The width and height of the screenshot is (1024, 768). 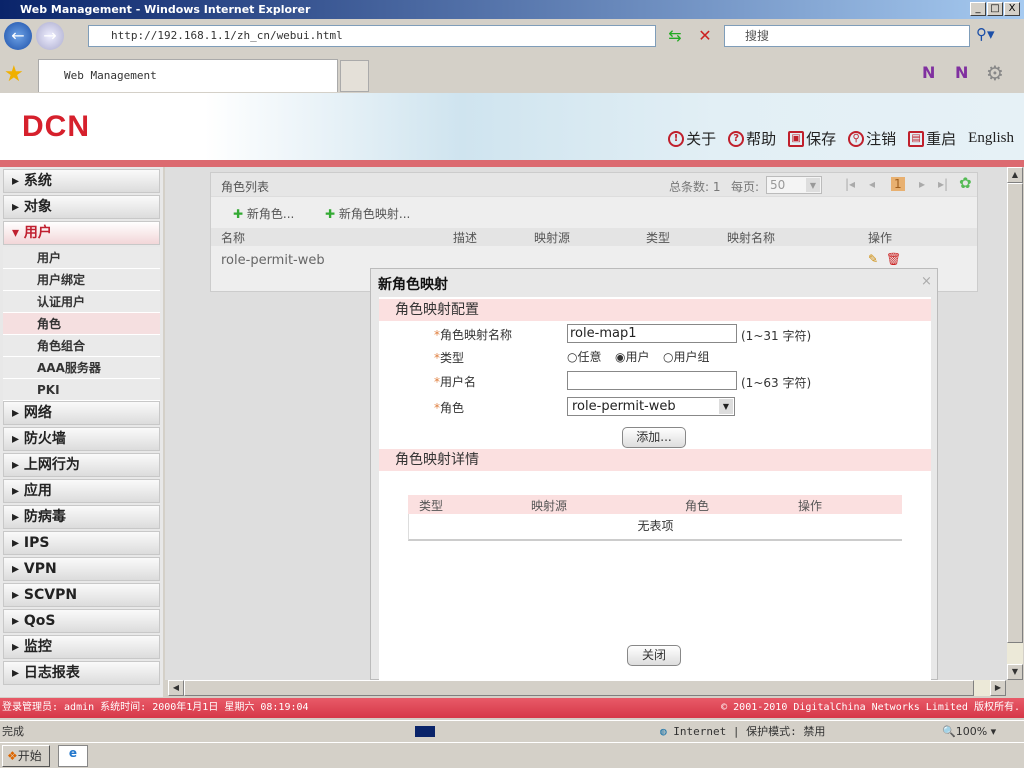 I want to click on sidebar-group-6: ▸ VPN, so click(x=81, y=569).